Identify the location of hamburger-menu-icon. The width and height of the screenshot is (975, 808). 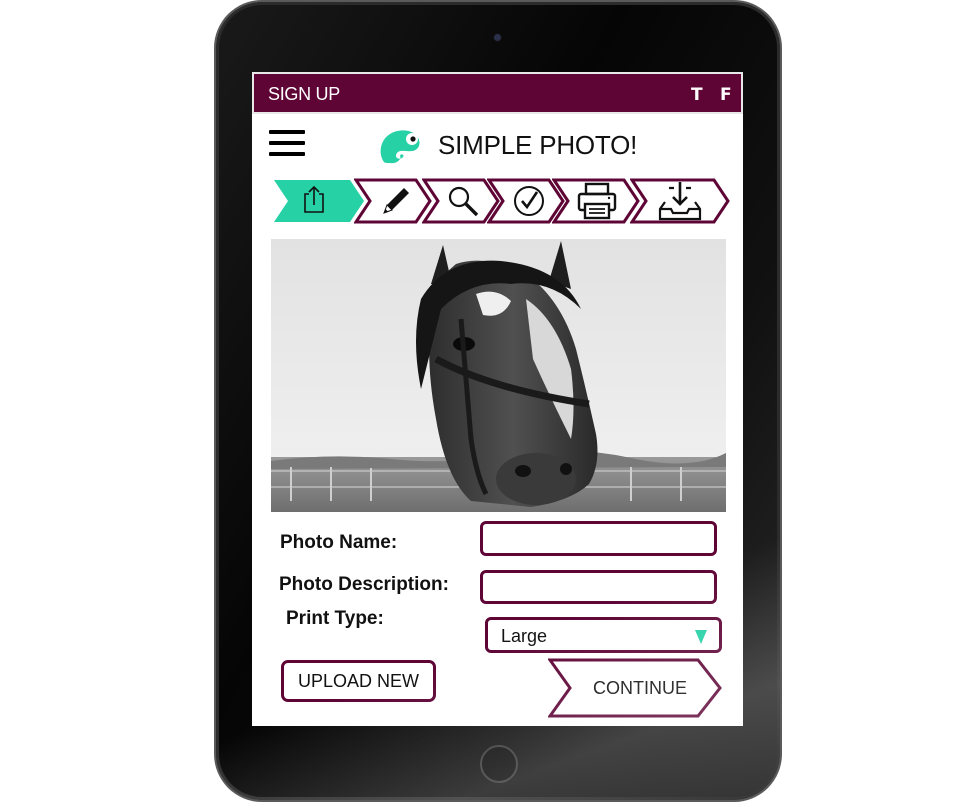
(287, 144).